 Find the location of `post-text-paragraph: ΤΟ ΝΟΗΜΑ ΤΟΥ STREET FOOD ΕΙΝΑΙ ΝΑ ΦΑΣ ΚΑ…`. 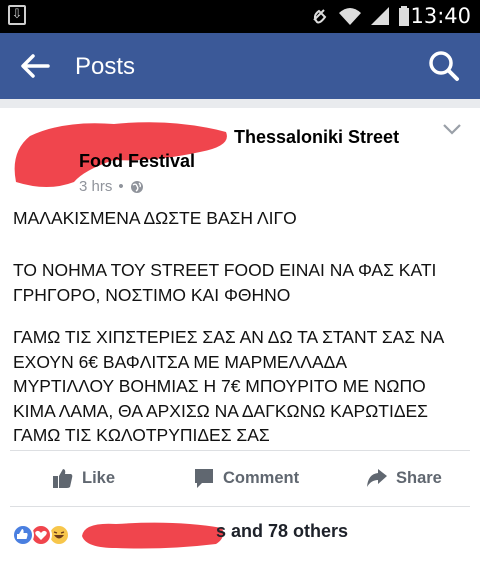

post-text-paragraph: ΤΟ ΝΟΗΜΑ ΤΟΥ STREET FOOD ΕΙΝΑΙ ΝΑ ΦΑΣ ΚΑ… is located at coordinates (243, 282).